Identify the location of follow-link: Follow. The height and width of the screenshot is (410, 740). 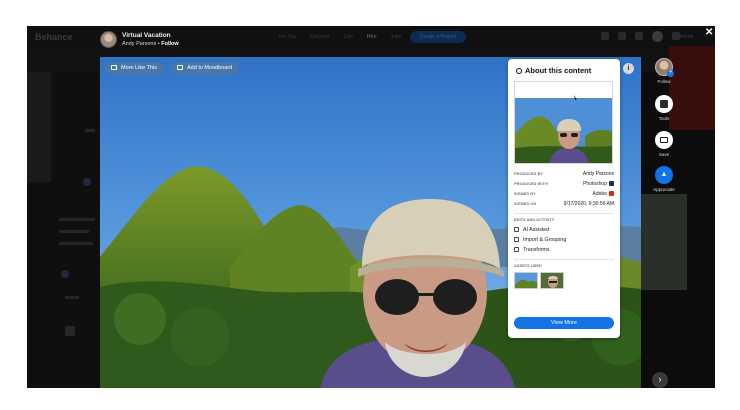
(169, 44).